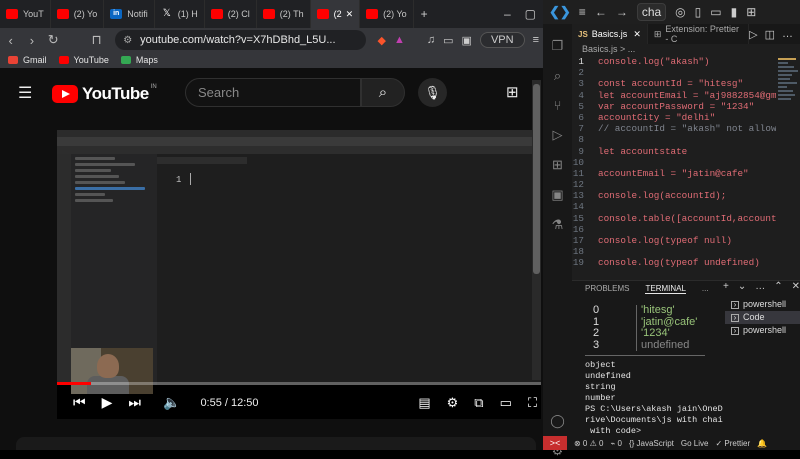 This screenshot has height=459, width=800. What do you see at coordinates (383, 92) in the screenshot?
I see `search-button: ⌕` at bounding box center [383, 92].